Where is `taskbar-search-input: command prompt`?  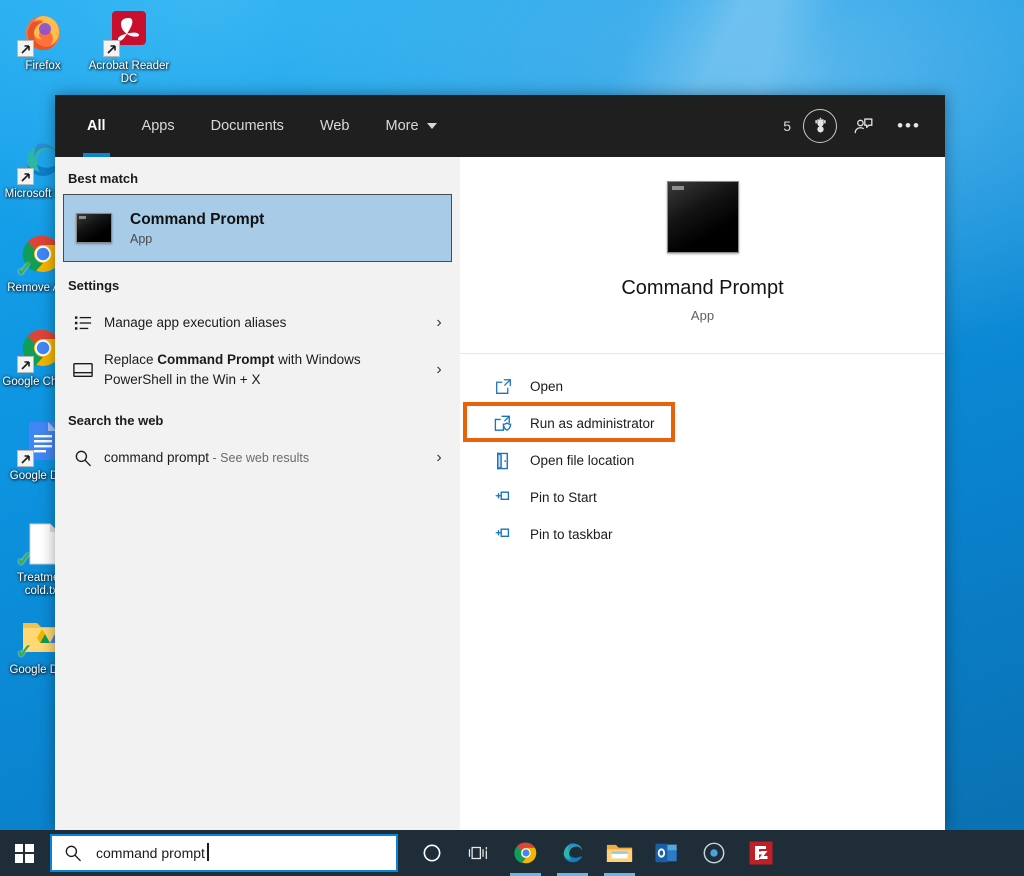
taskbar-search-input: command prompt is located at coordinates (224, 853).